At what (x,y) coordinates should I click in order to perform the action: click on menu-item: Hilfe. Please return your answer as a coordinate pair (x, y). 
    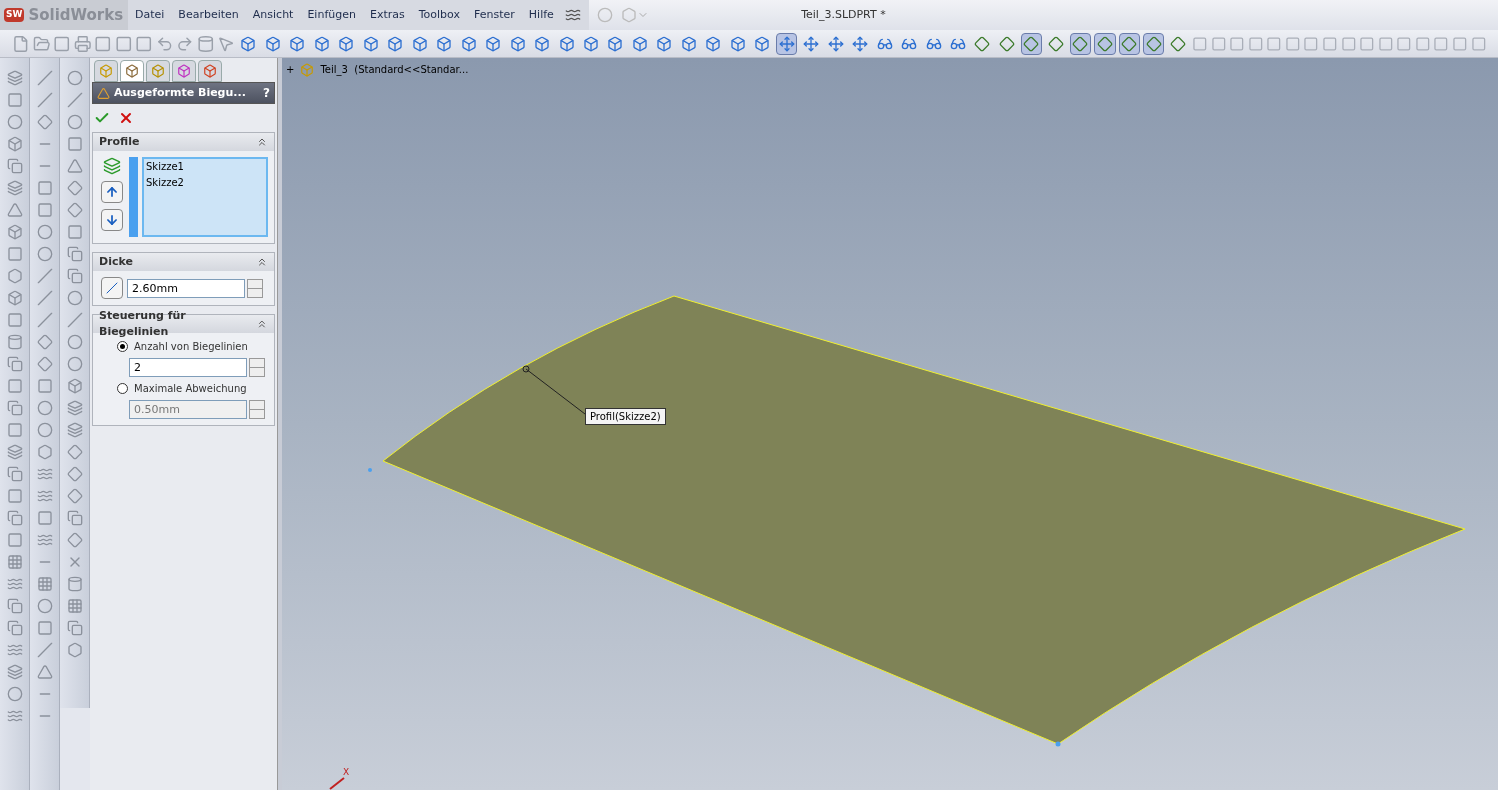
    Looking at the image, I should click on (541, 15).